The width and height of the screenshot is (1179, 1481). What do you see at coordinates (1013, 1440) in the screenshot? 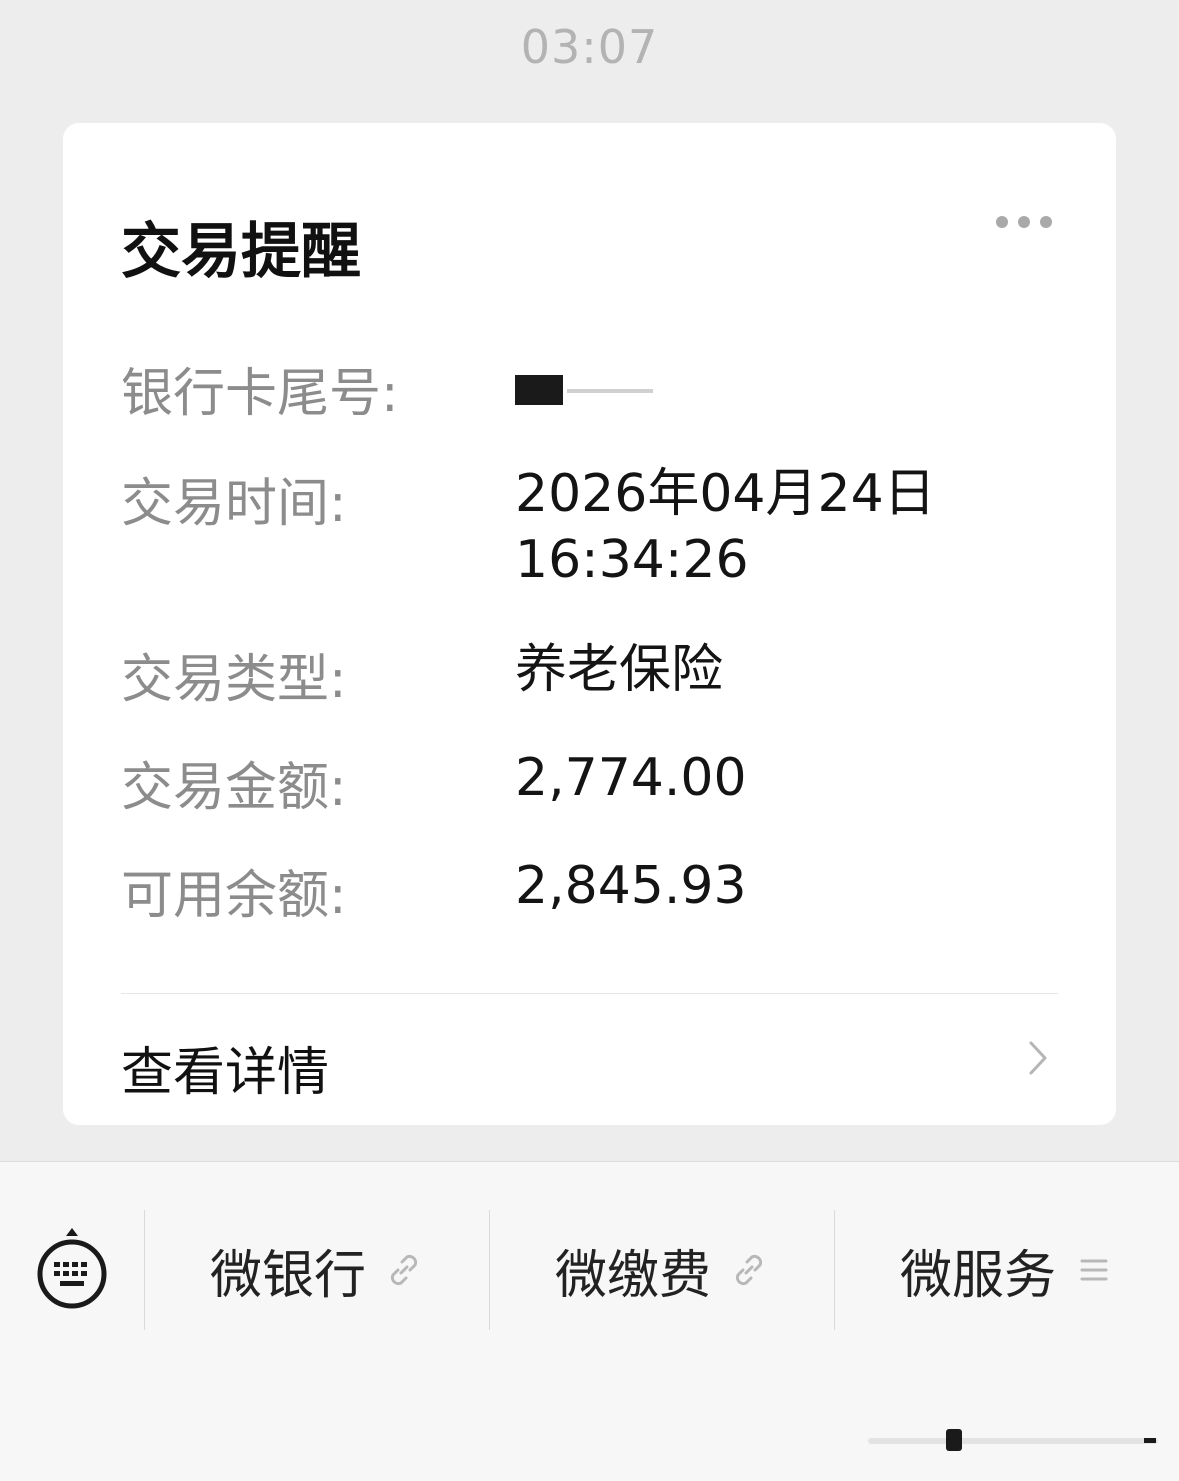
I see `home-indicator` at bounding box center [1013, 1440].